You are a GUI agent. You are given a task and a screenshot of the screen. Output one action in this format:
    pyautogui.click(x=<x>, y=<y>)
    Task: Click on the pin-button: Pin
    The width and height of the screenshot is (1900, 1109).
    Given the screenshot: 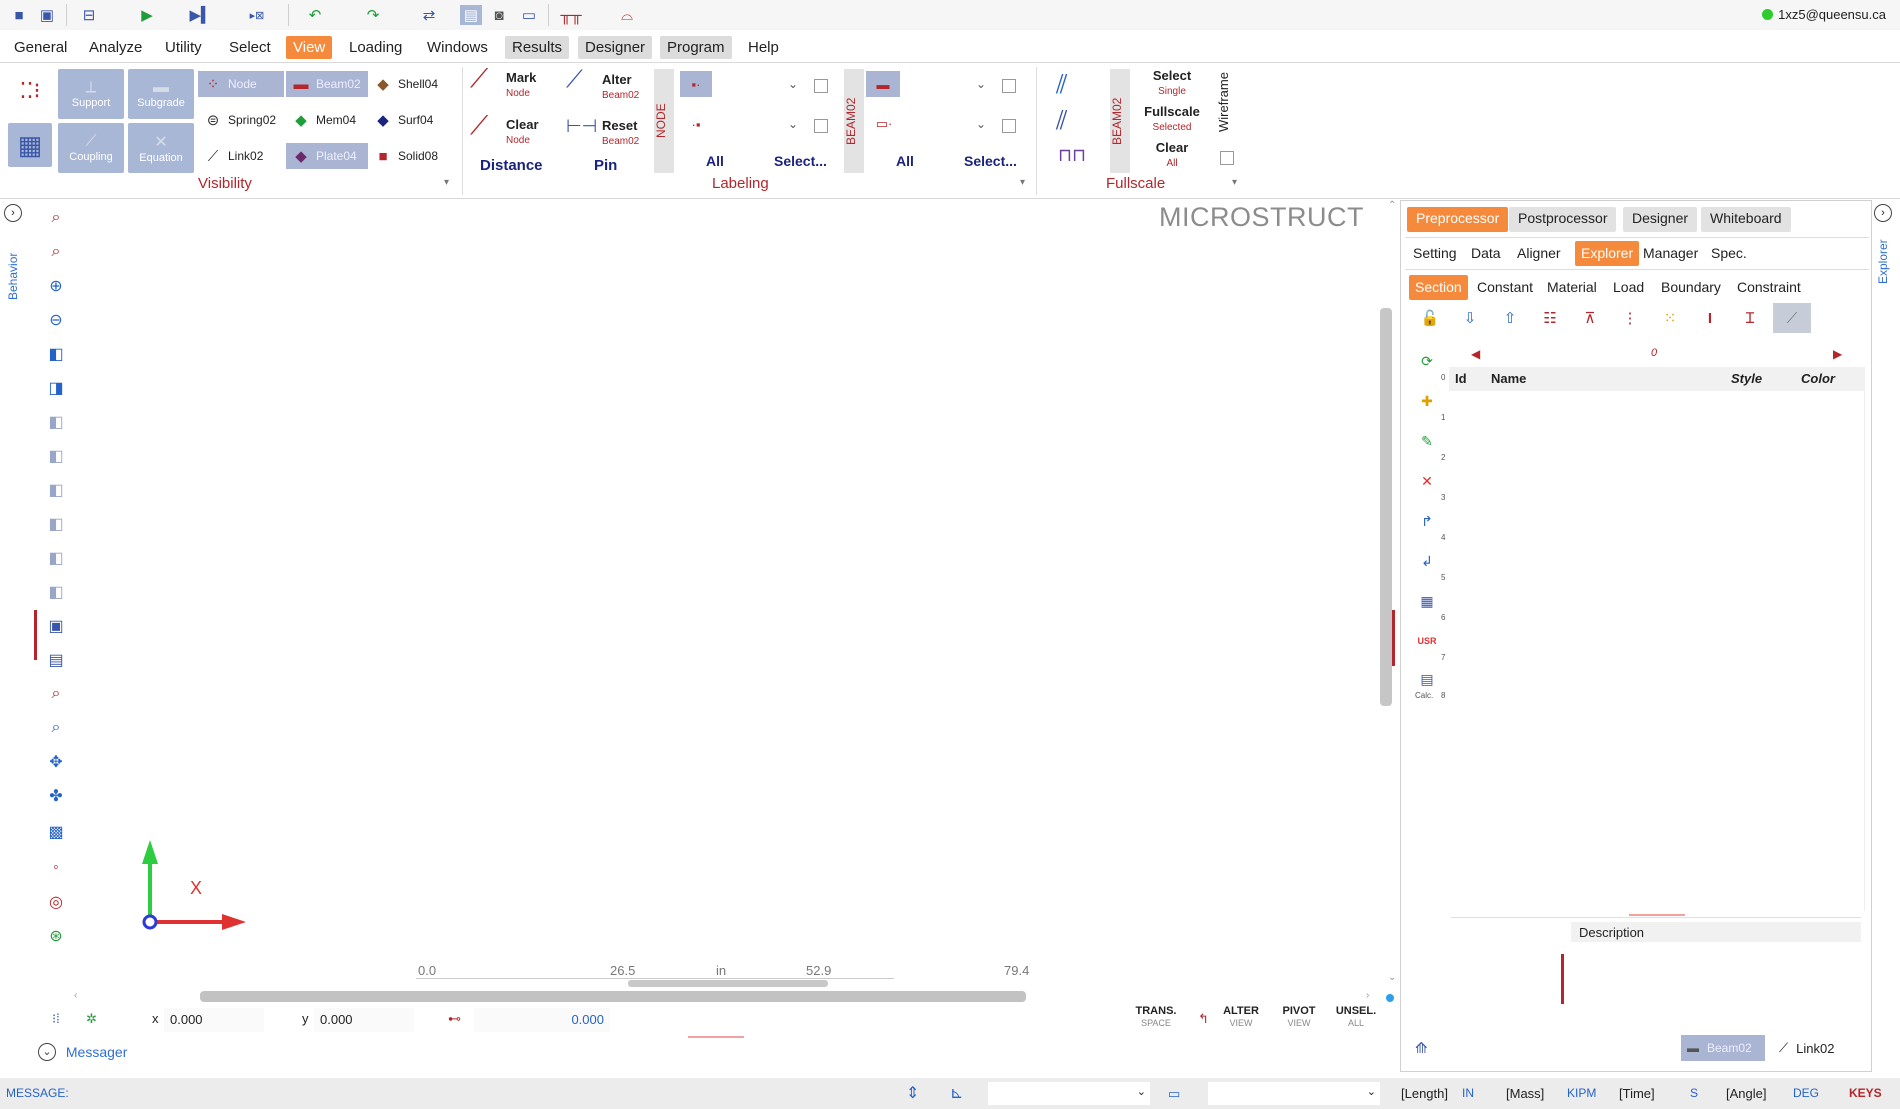 What is the action you would take?
    pyautogui.click(x=605, y=165)
    